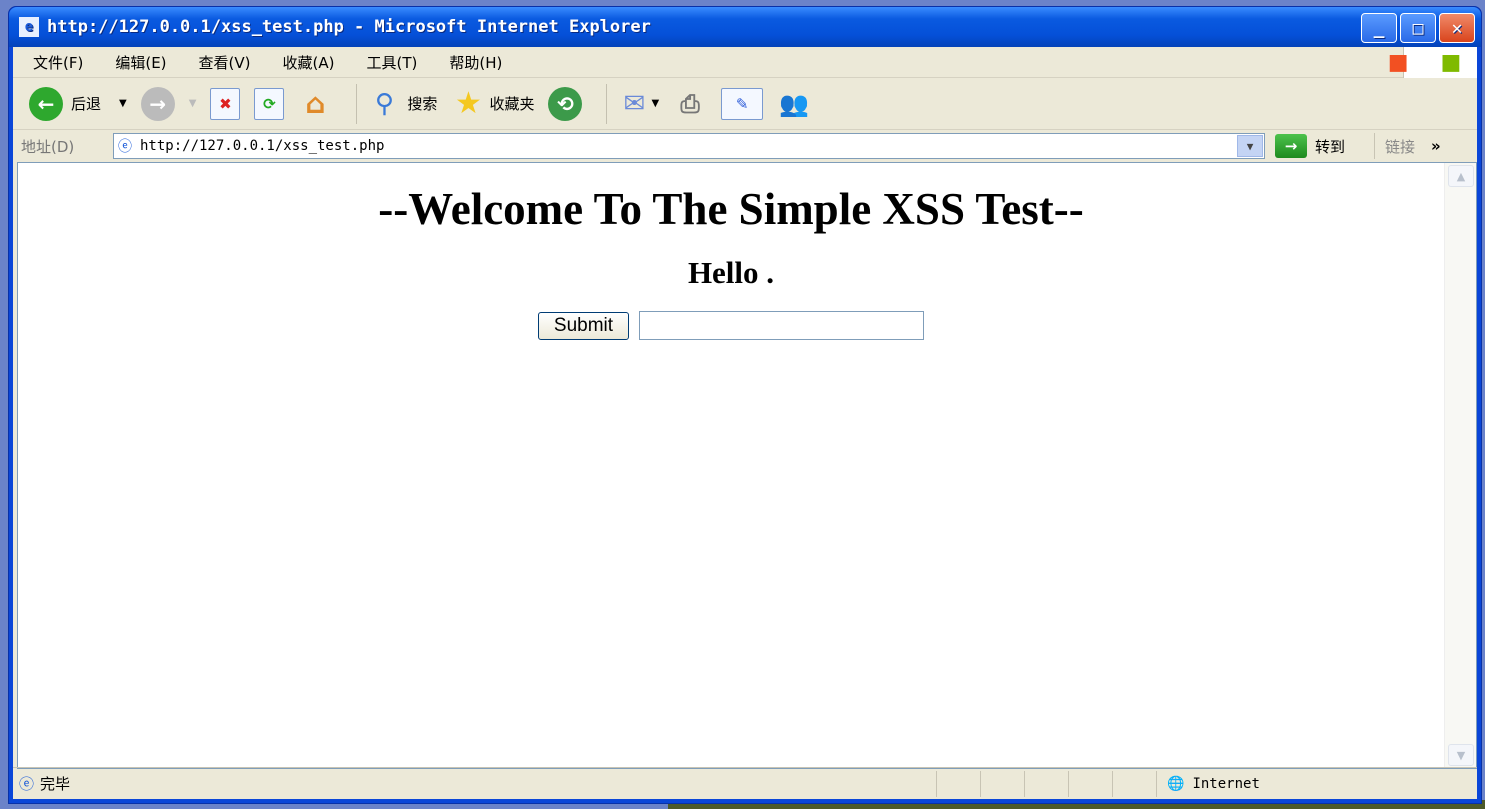 Image resolution: width=1485 pixels, height=809 pixels. I want to click on back-arrow-icon: ←, so click(46, 103).